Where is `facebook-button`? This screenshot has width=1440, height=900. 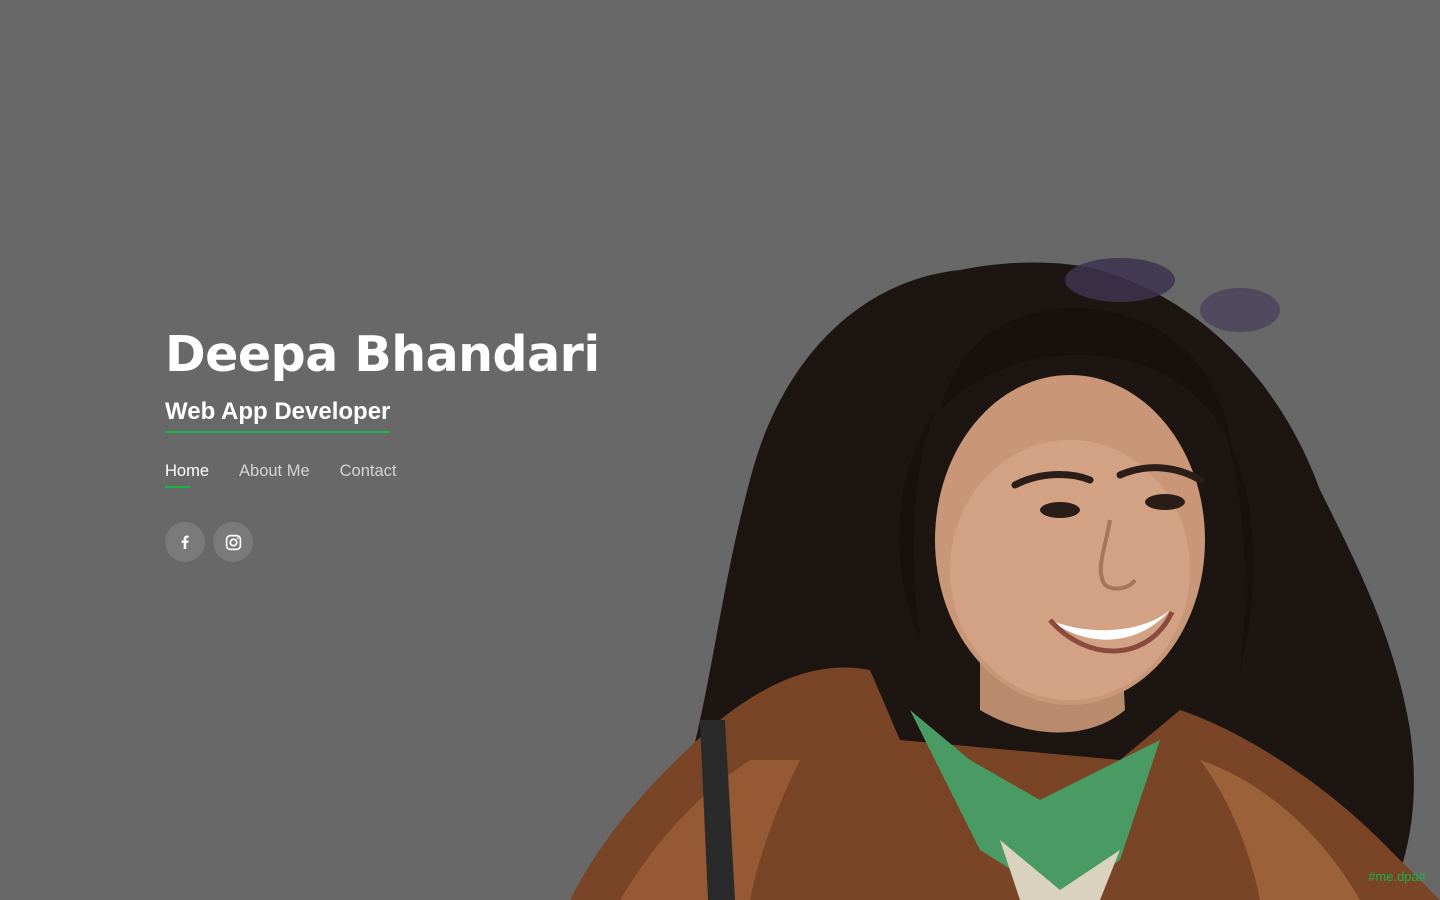 facebook-button is located at coordinates (185, 542).